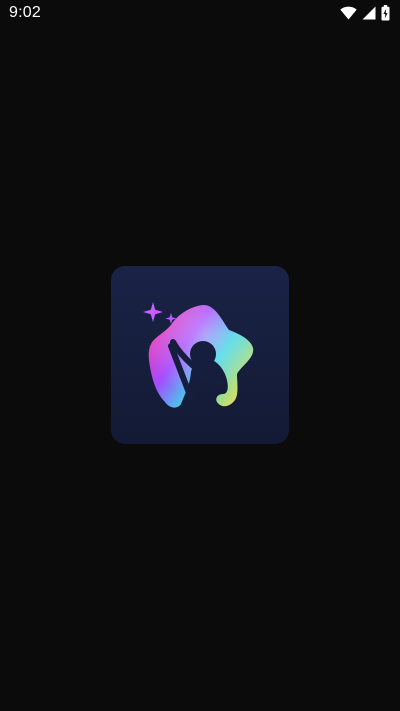 The image size is (400, 711). What do you see at coordinates (153, 312) in the screenshot?
I see `sparkle-large-icon` at bounding box center [153, 312].